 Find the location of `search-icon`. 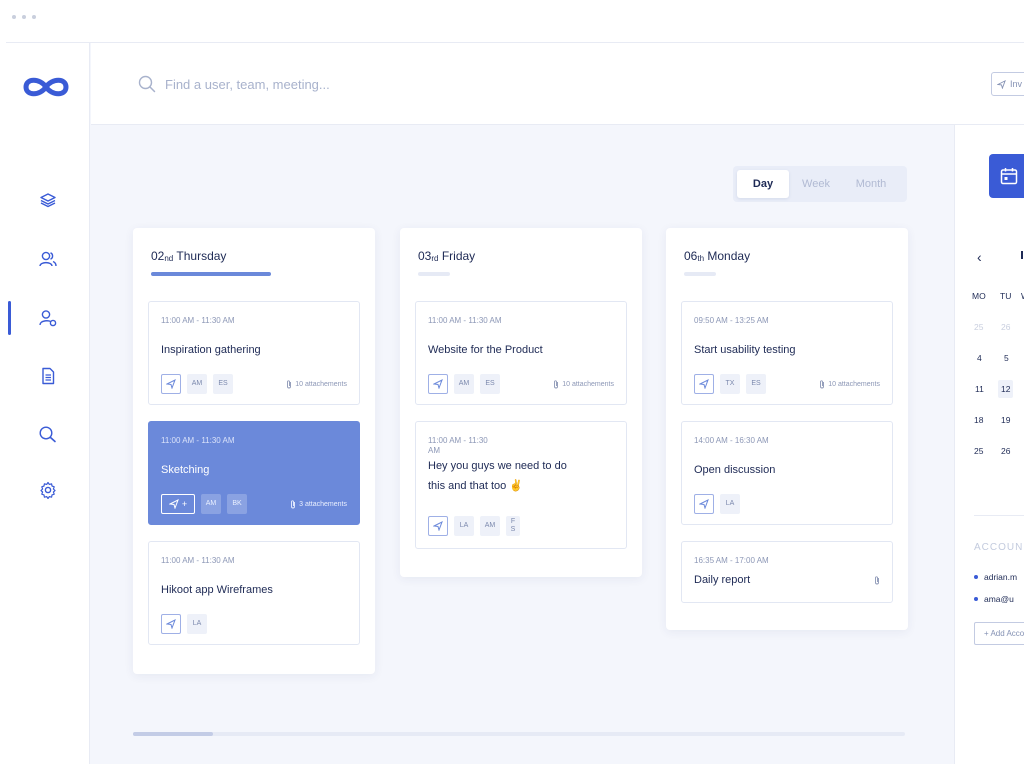

search-icon is located at coordinates (147, 84).